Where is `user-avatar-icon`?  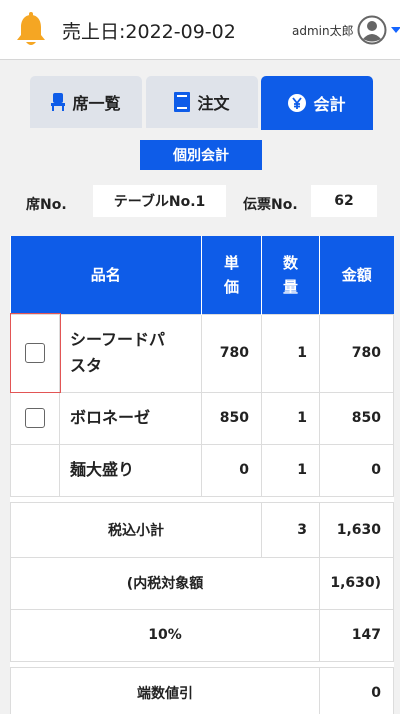
user-avatar-icon is located at coordinates (372, 30).